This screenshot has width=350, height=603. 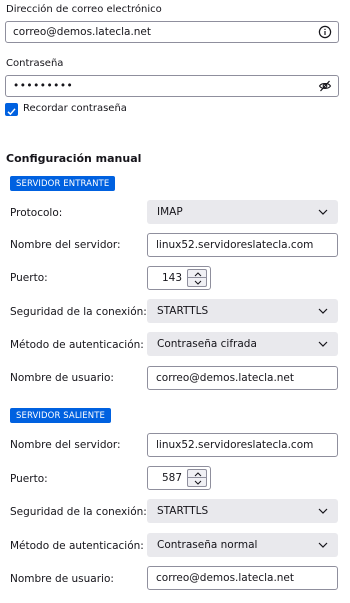 I want to click on remember-label: Recordar contraseña, so click(x=75, y=108).